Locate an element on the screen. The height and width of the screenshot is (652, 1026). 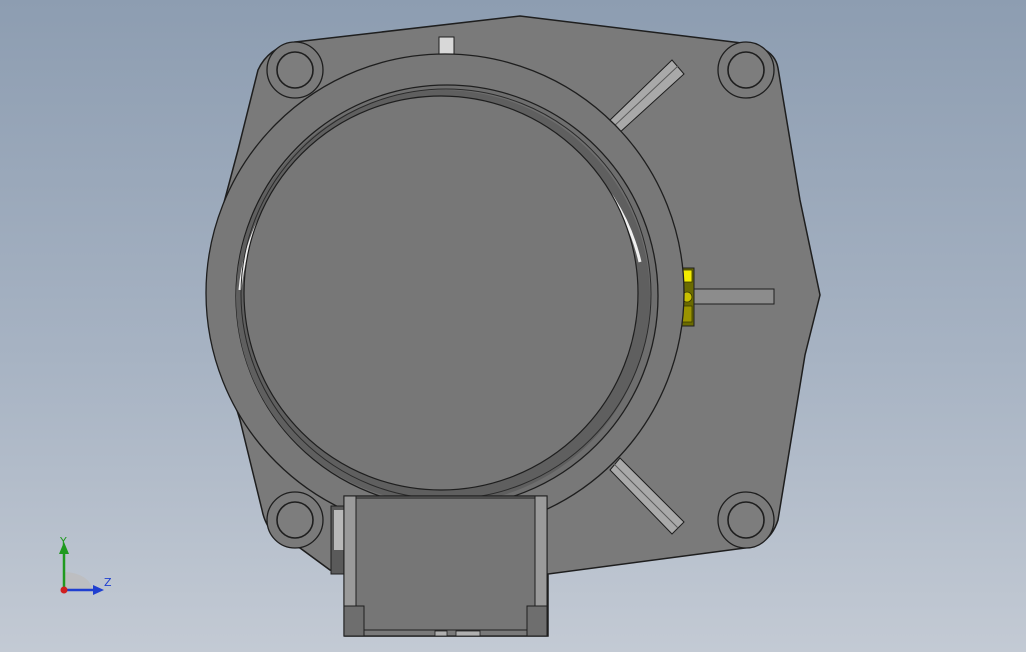
mounting-hole-top-right is located at coordinates (746, 70).